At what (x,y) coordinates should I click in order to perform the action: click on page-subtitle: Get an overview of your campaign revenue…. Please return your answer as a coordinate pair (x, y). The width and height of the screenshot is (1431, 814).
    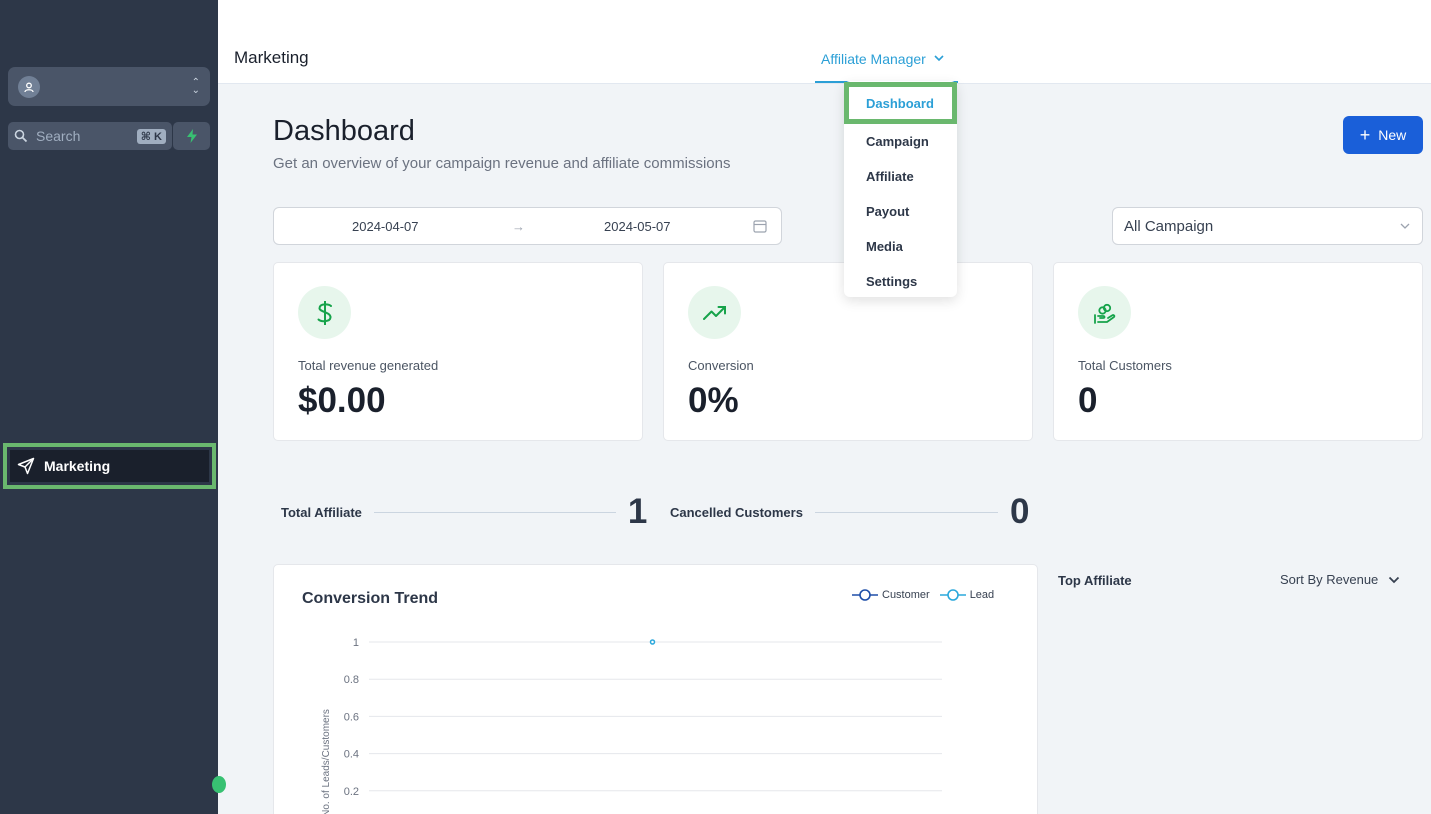
    Looking at the image, I should click on (502, 163).